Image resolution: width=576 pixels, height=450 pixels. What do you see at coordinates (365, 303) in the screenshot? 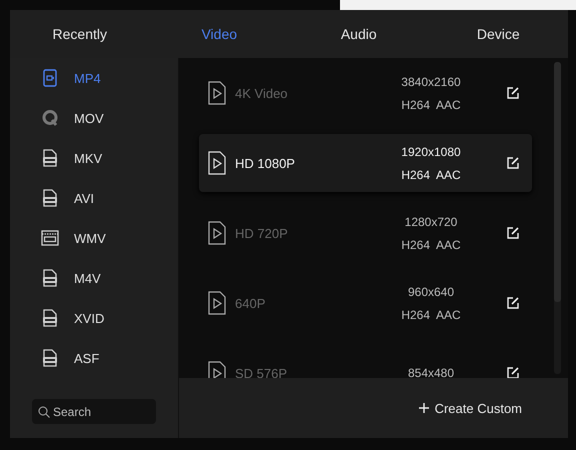
I see `preset-row: 640P 960x640 H264 AAC` at bounding box center [365, 303].